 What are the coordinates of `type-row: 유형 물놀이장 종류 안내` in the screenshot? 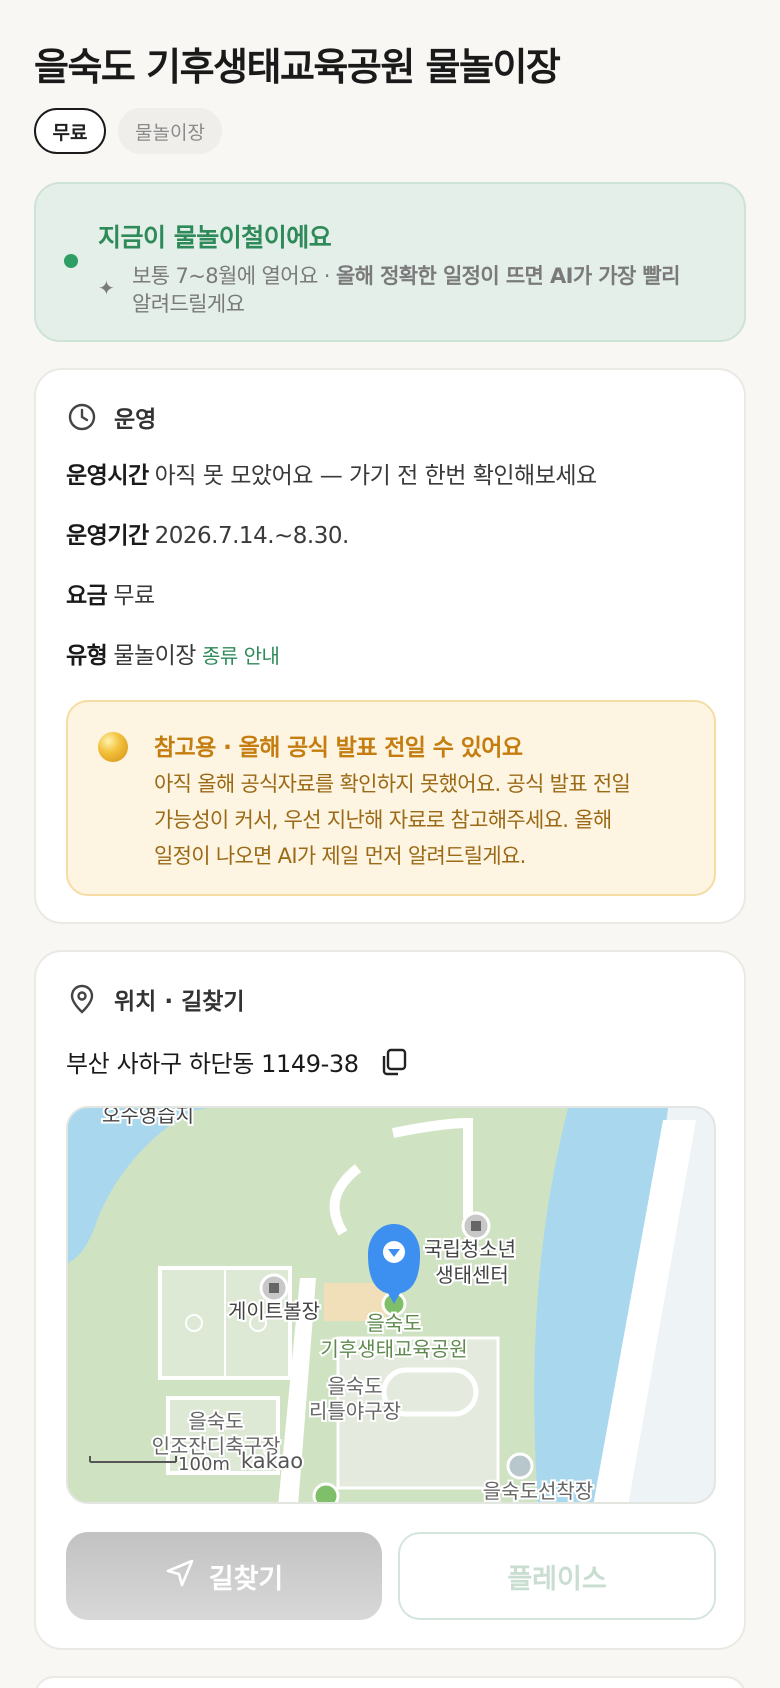 It's located at (173, 653).